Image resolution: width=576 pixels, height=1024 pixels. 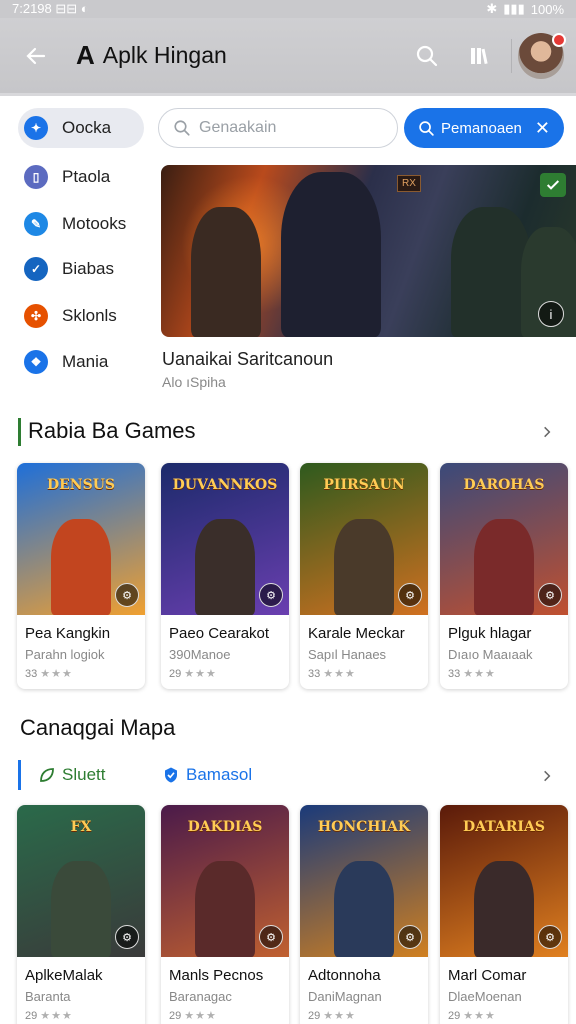 I want to click on cover-logo-text: DATARIAS, so click(x=504, y=827).